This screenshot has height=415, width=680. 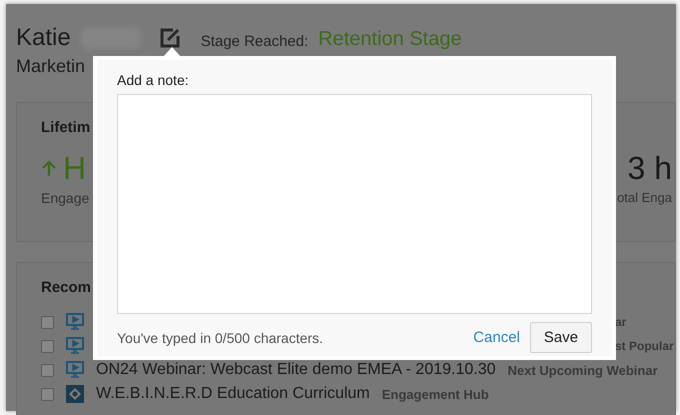 What do you see at coordinates (496, 337) in the screenshot?
I see `cancel-link: Cancel` at bounding box center [496, 337].